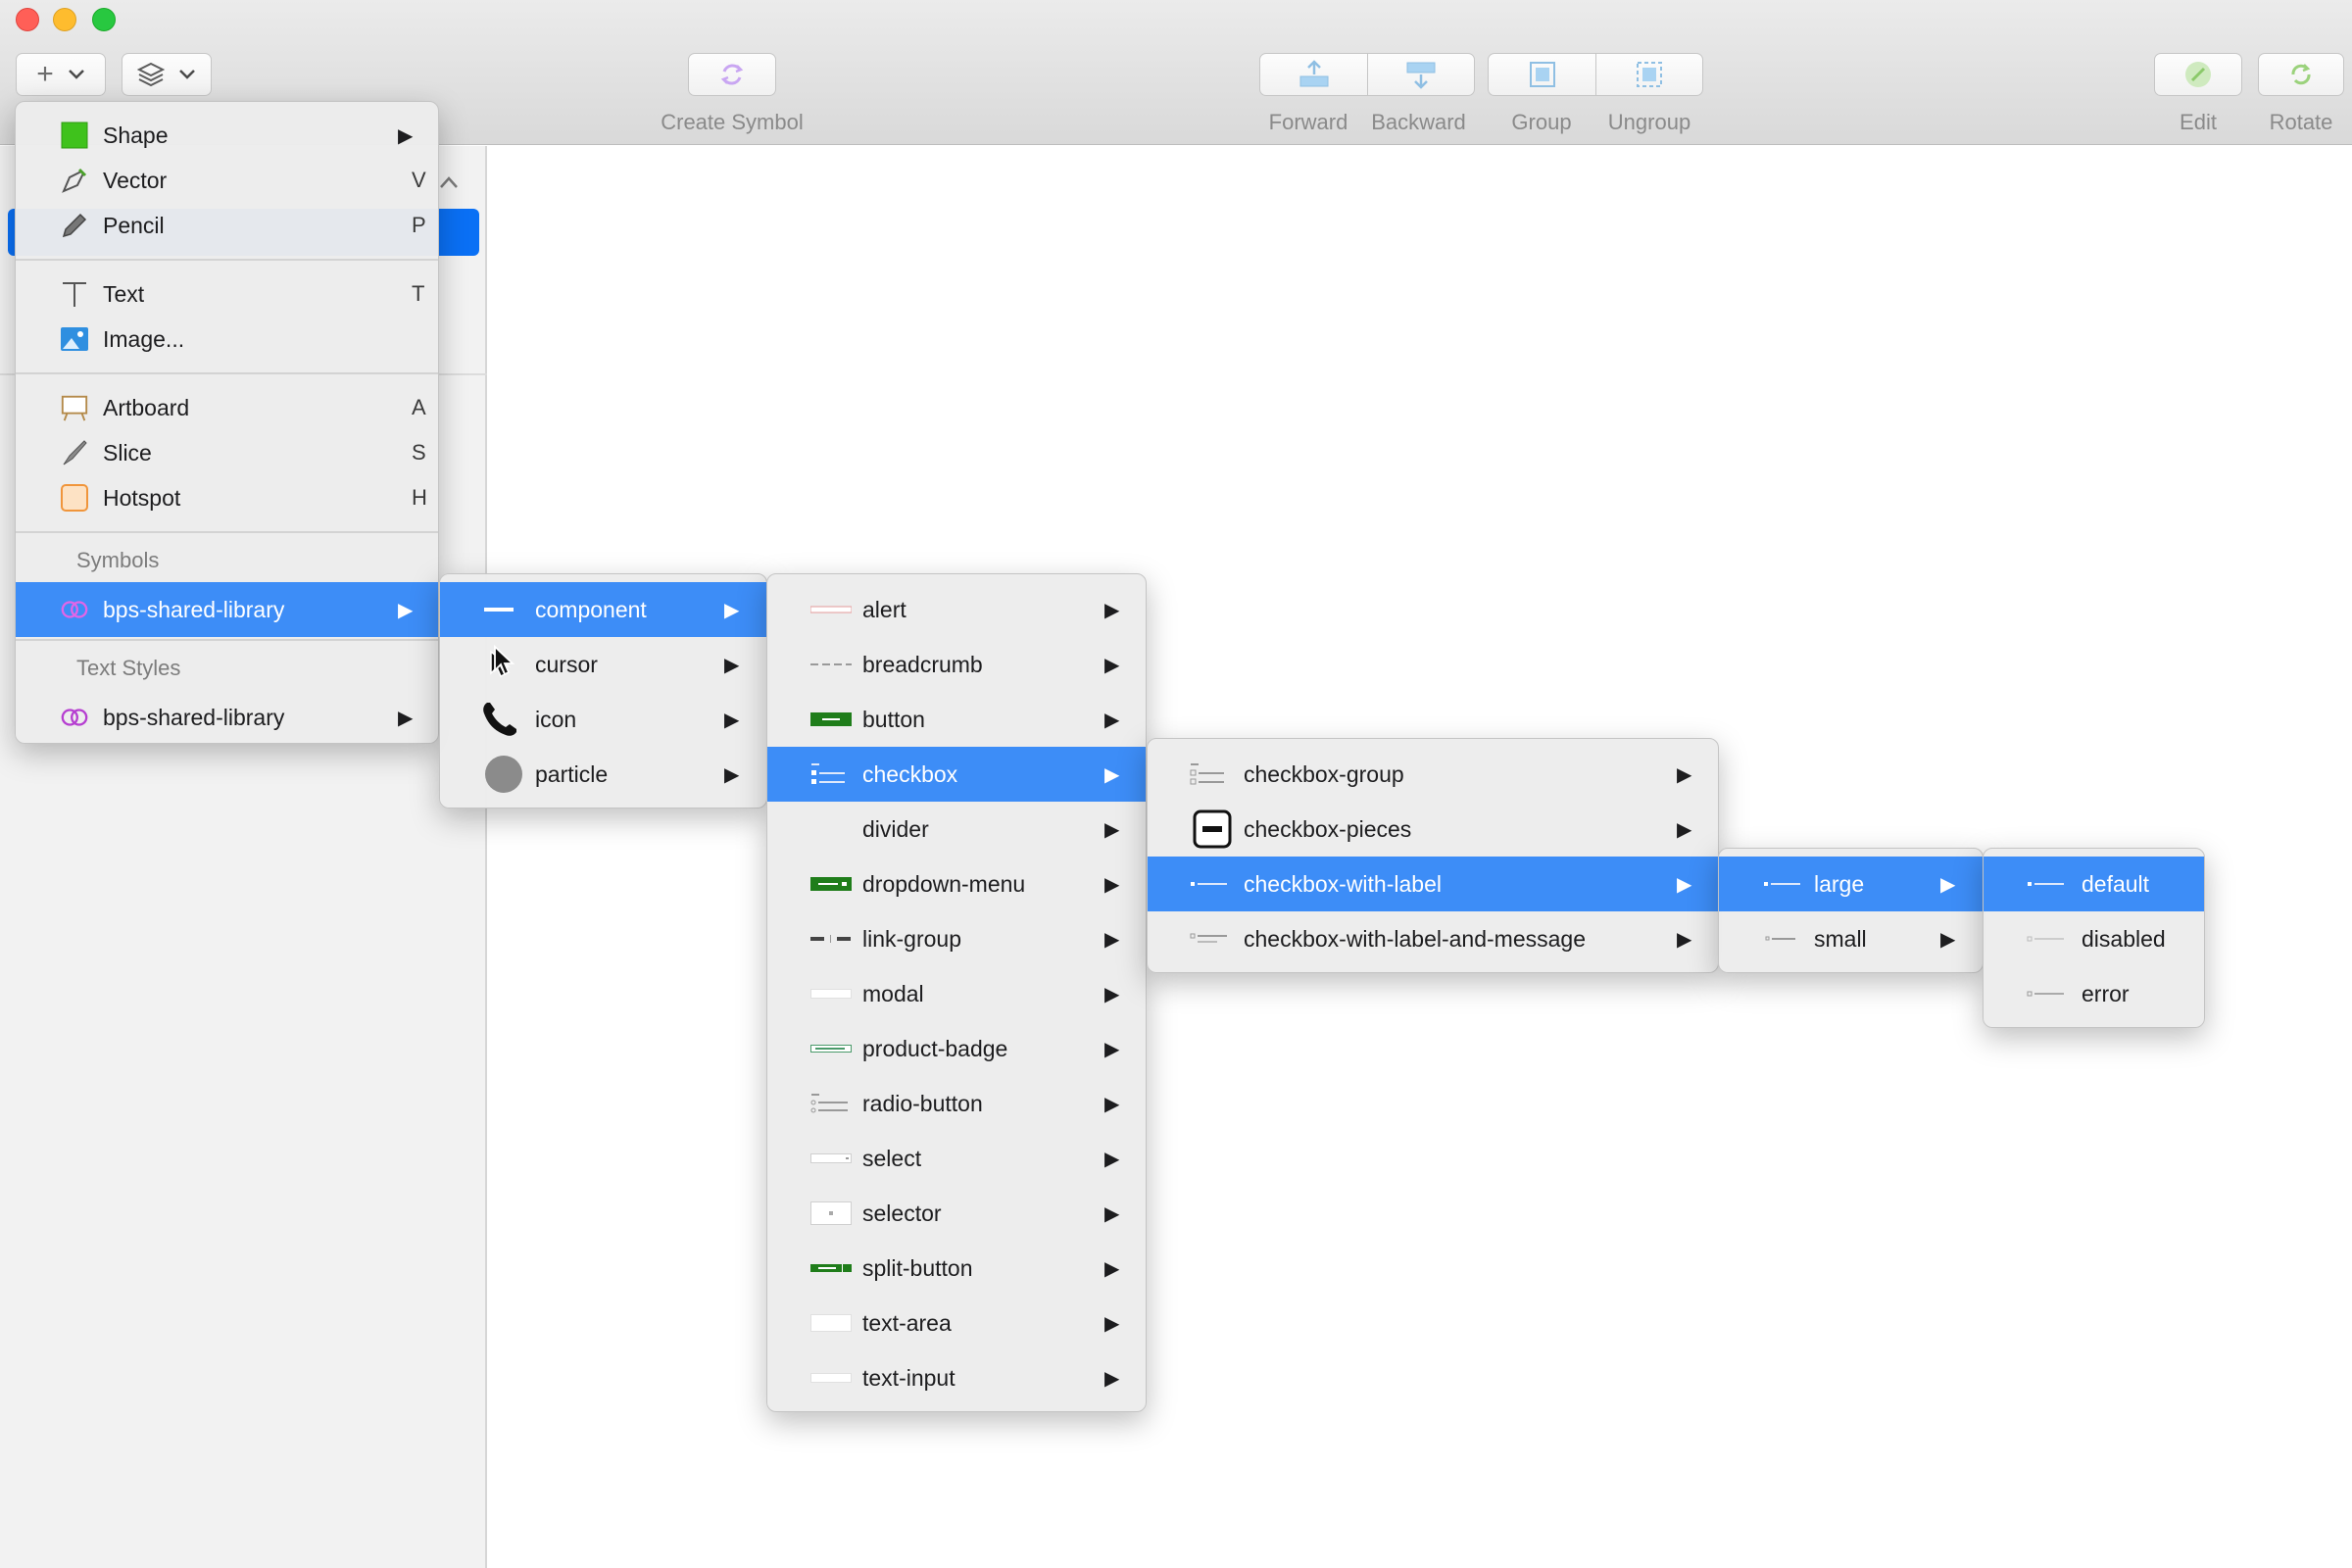 The height and width of the screenshot is (1568, 2352). I want to click on menu-item-product-badge: product-badge ▶, so click(956, 1048).